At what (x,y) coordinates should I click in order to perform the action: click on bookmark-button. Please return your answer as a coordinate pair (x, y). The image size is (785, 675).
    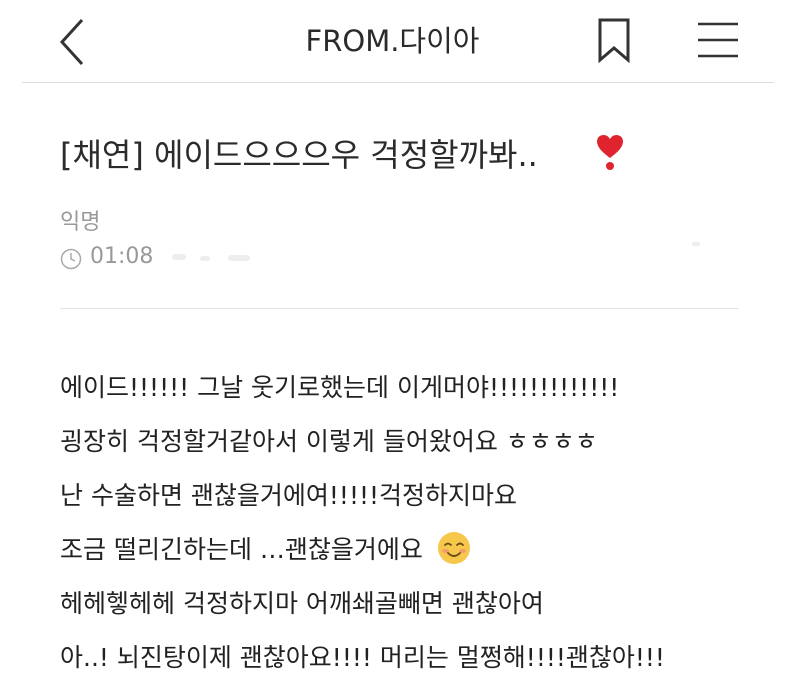
    Looking at the image, I should click on (614, 41).